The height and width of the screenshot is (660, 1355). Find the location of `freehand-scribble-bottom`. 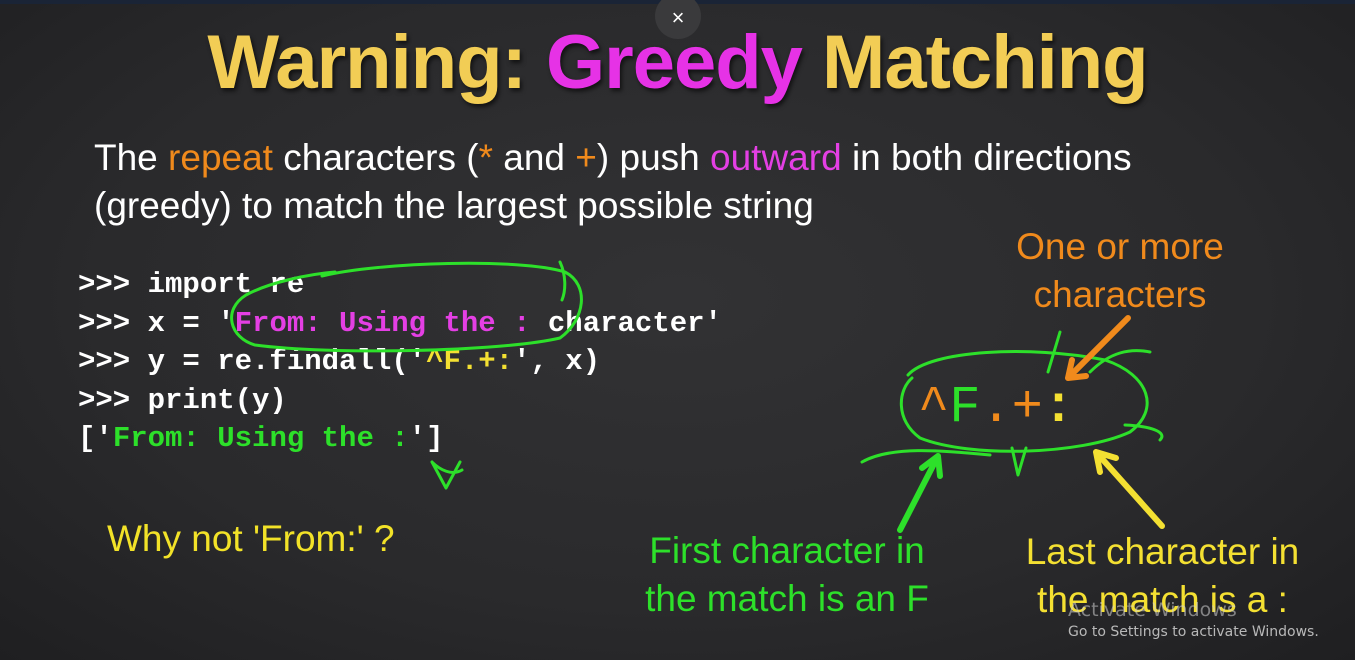

freehand-scribble-bottom is located at coordinates (944, 461).